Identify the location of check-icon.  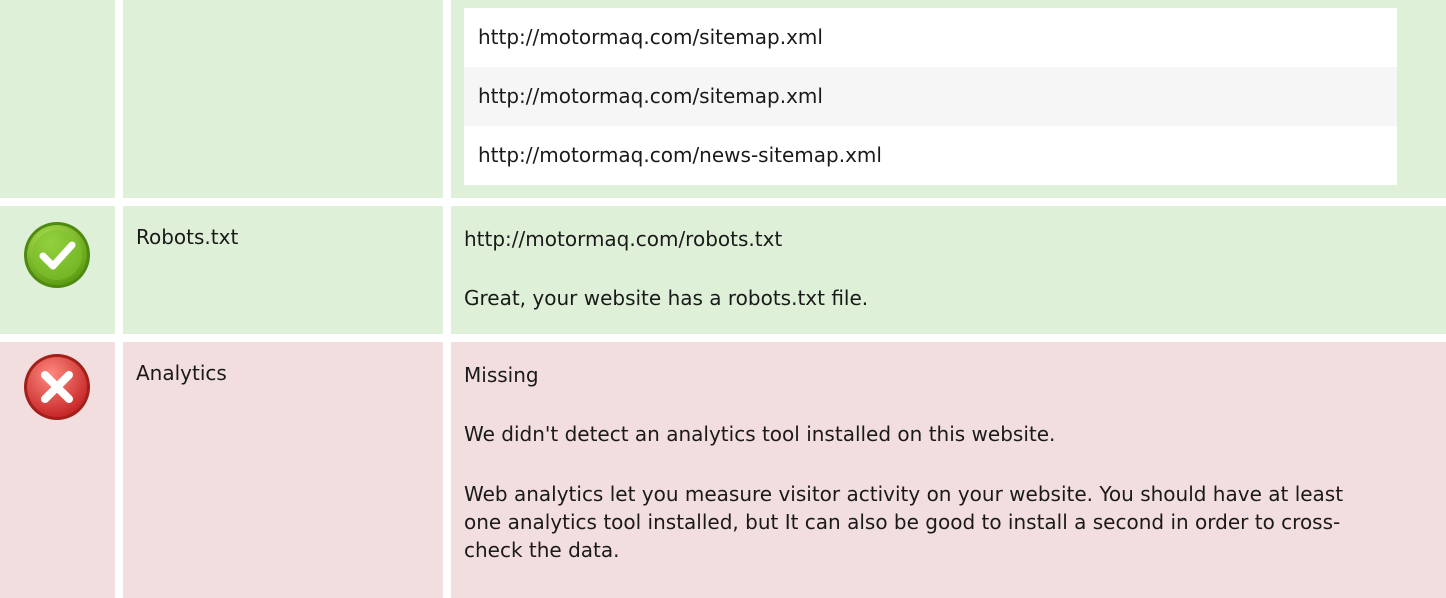
(57, 255).